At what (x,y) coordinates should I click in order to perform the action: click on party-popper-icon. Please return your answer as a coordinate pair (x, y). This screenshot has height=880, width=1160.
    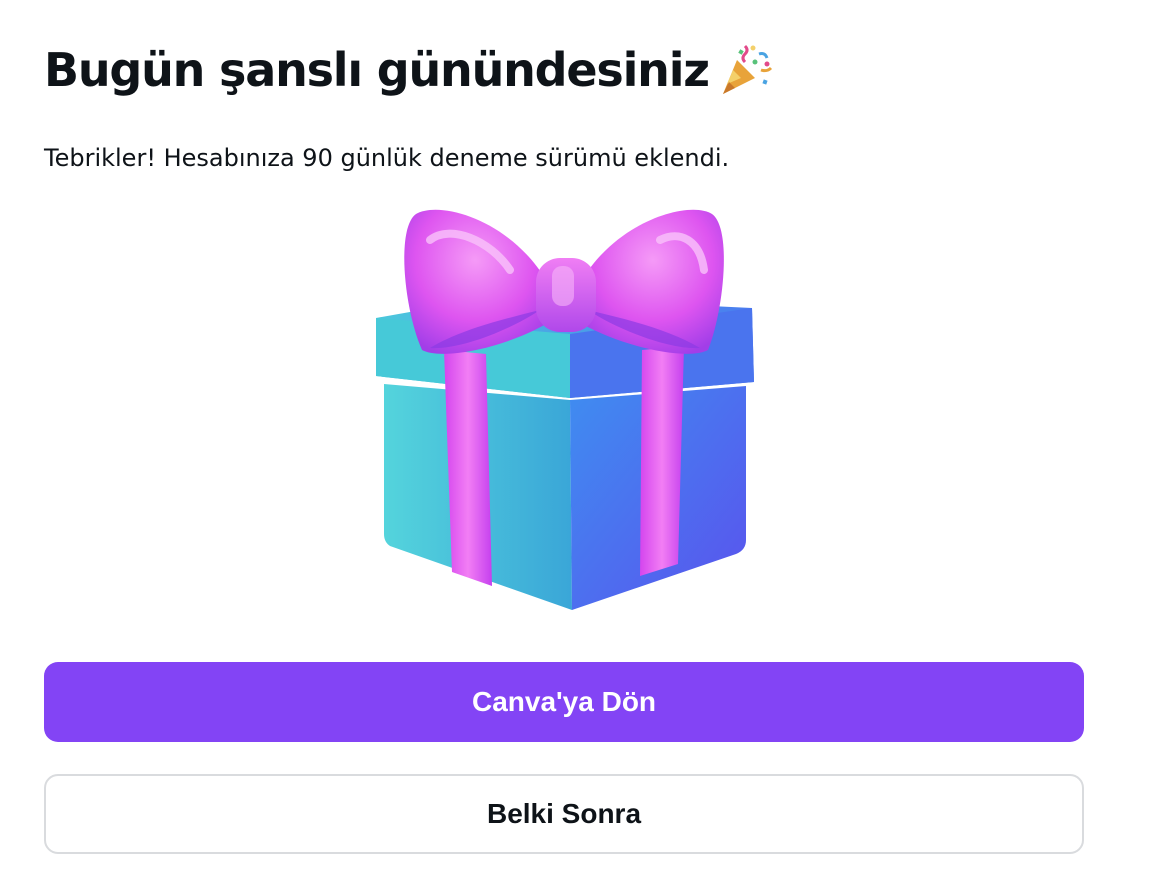
    Looking at the image, I should click on (745, 70).